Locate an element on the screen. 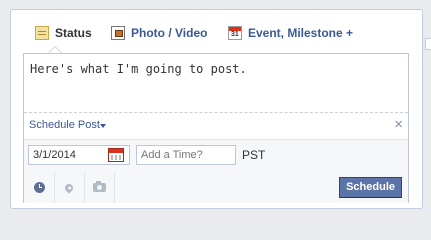 The height and width of the screenshot is (240, 431). tab-photo-video-label: Photo / Video is located at coordinates (169, 33).